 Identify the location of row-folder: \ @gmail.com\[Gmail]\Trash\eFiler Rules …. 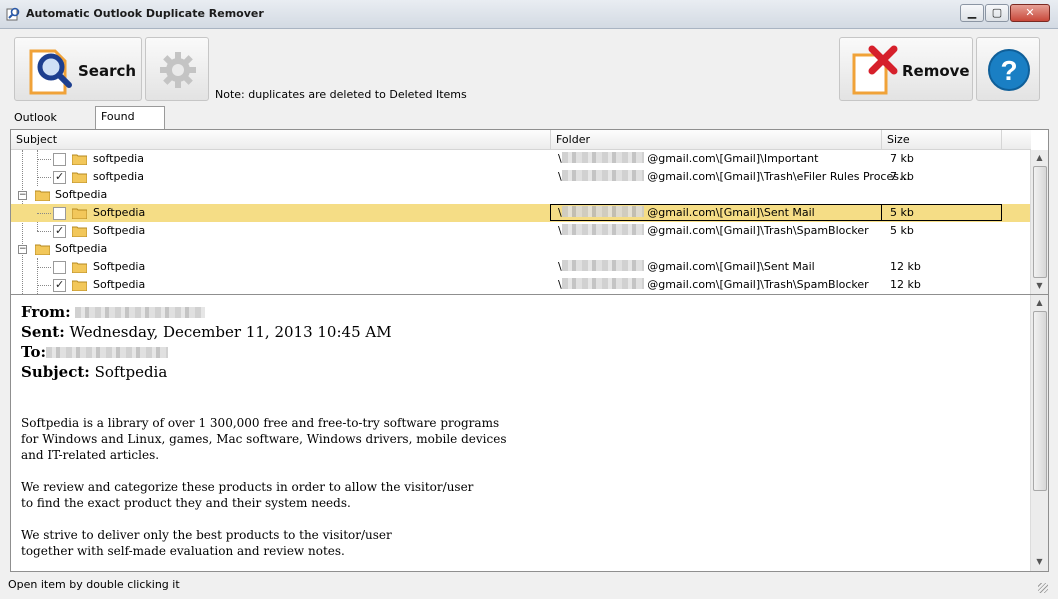
(734, 176).